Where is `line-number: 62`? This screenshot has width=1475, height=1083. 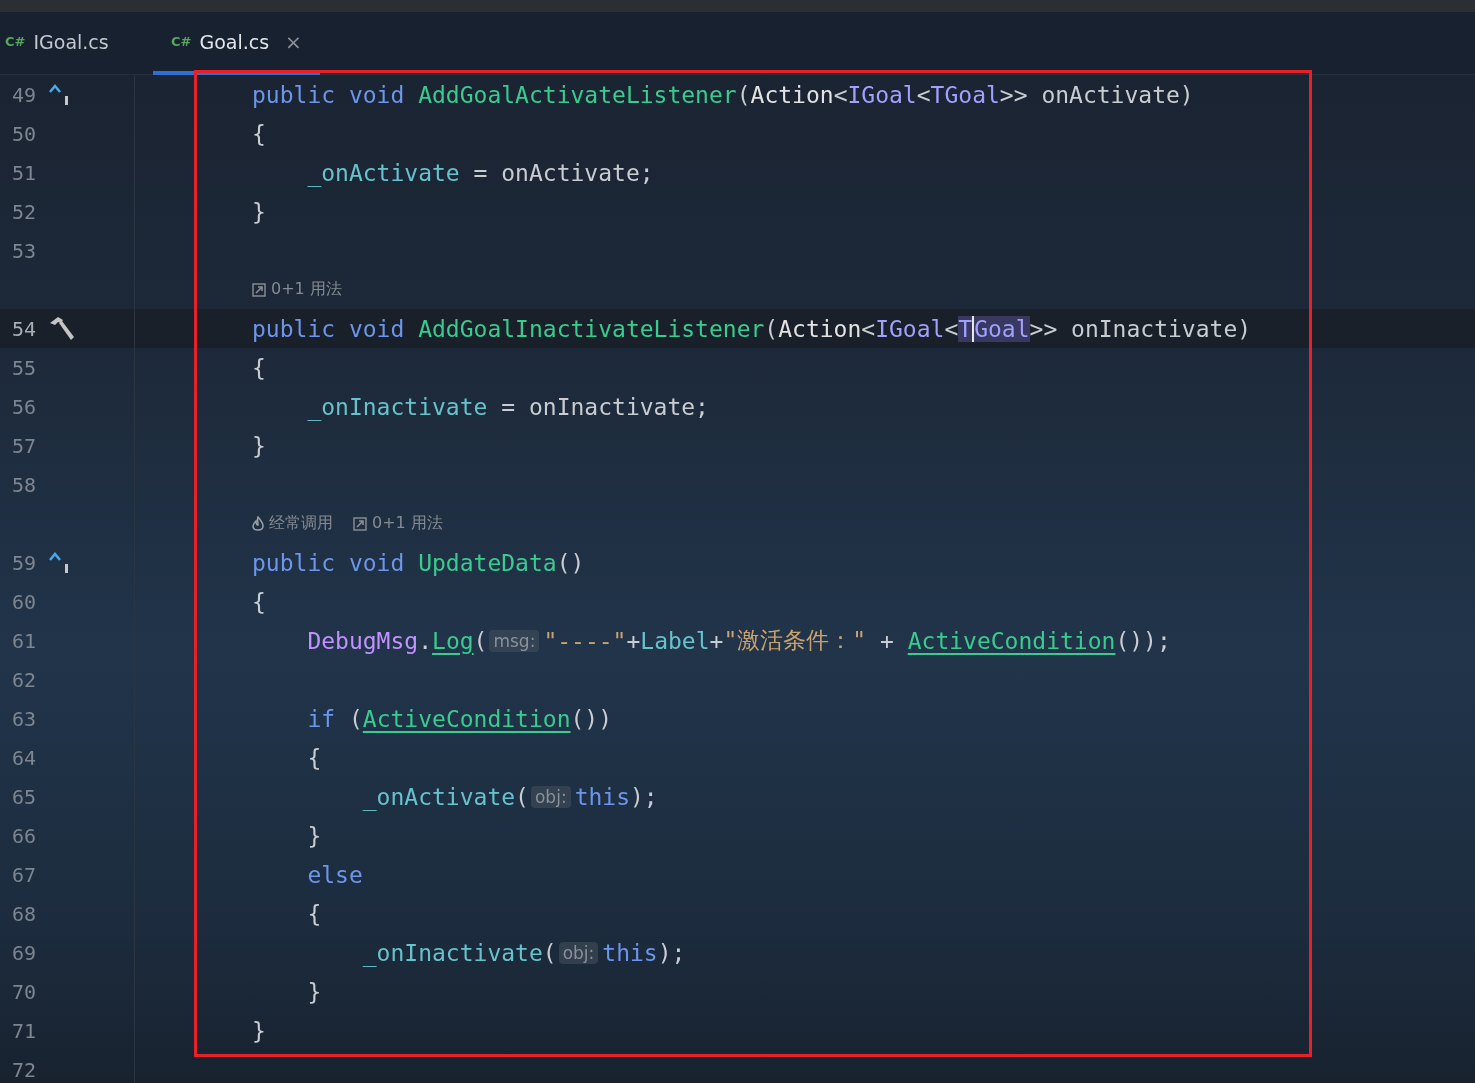 line-number: 62 is located at coordinates (25, 679).